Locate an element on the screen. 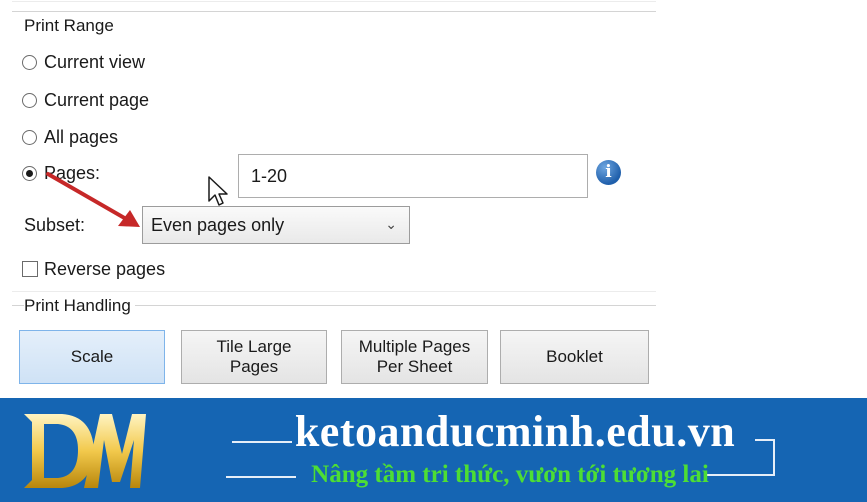 This screenshot has height=502, width=867. annotation-arrow-icon is located at coordinates (93, 199).